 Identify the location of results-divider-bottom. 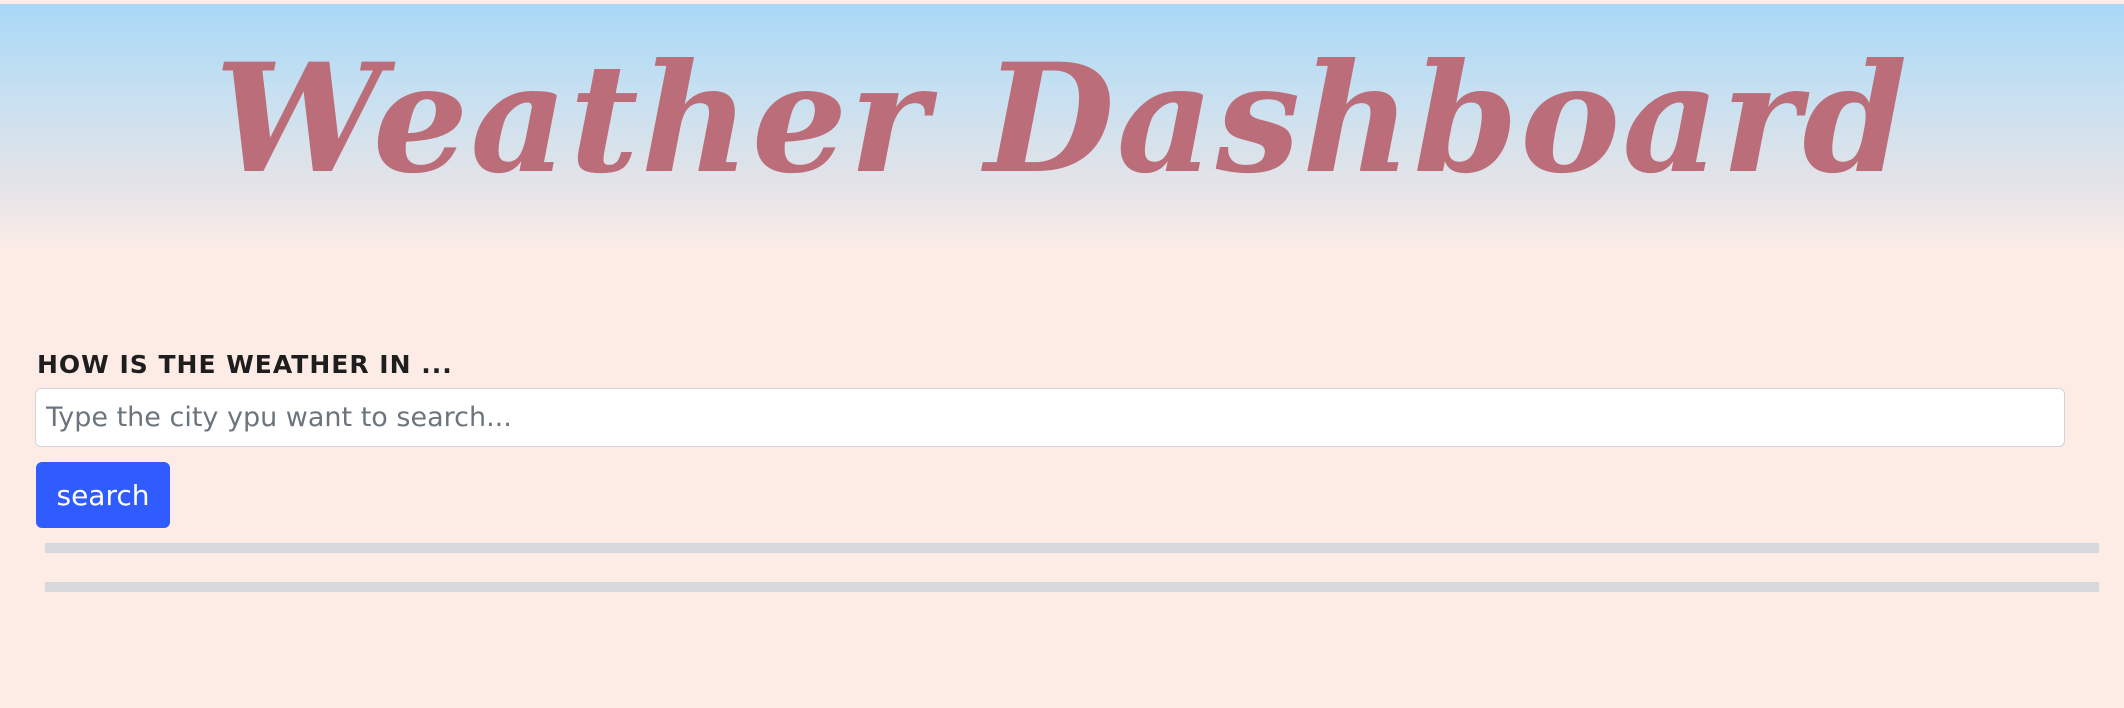
(1072, 587).